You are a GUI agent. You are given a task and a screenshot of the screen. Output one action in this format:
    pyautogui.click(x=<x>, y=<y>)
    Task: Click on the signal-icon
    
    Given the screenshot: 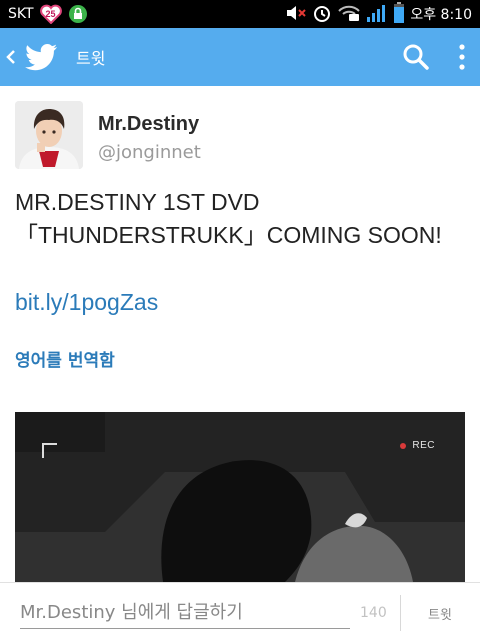 What is the action you would take?
    pyautogui.click(x=377, y=14)
    